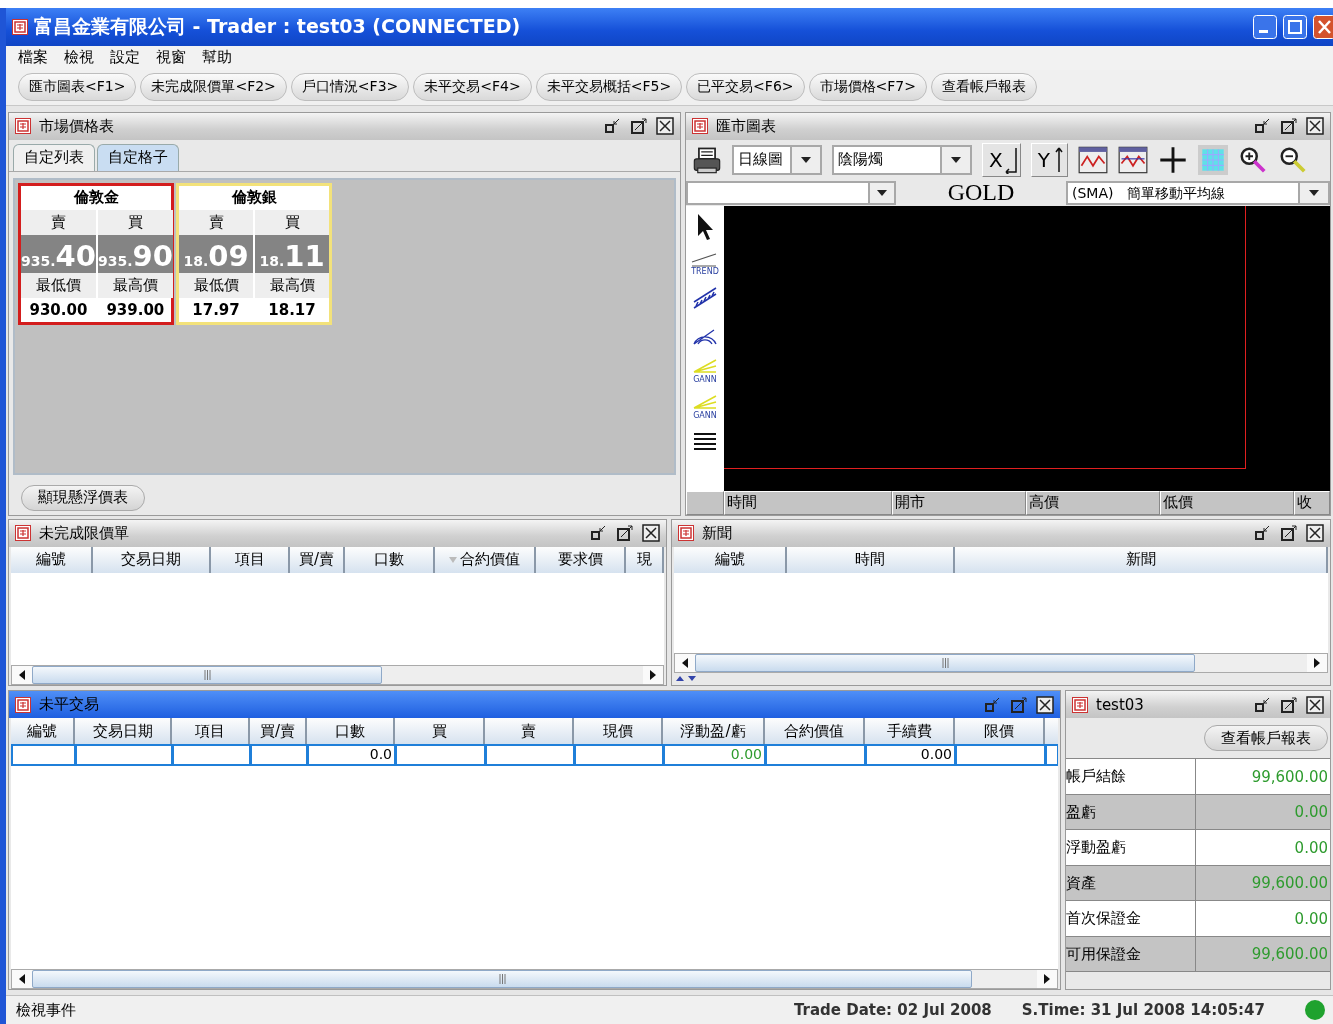 The image size is (1333, 1024). Describe the element at coordinates (983, 87) in the screenshot. I see `toolbar-button: 查看帳戶報表` at that location.